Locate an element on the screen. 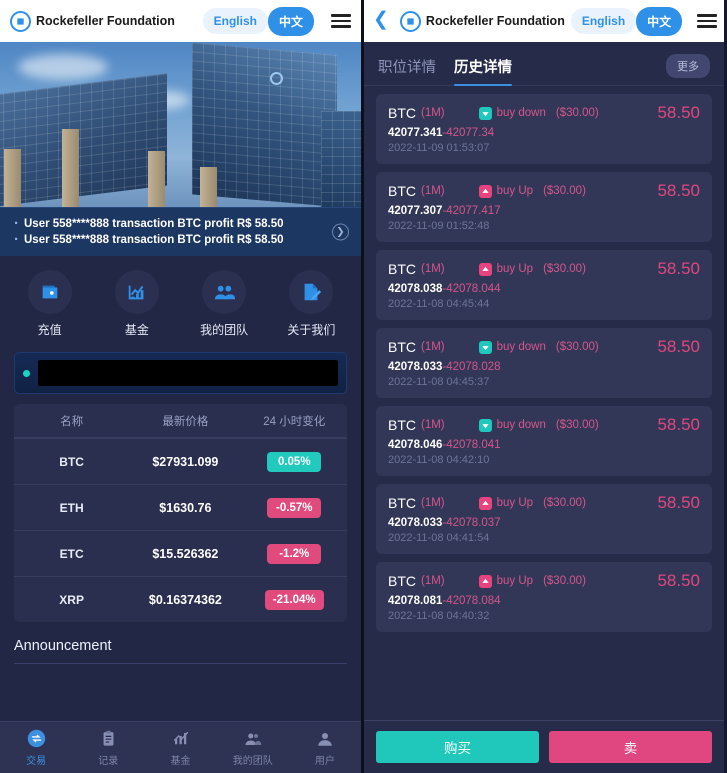 Image resolution: width=727 pixels, height=773 pixels. quick-action-about-us: 关于我们 is located at coordinates (311, 304).